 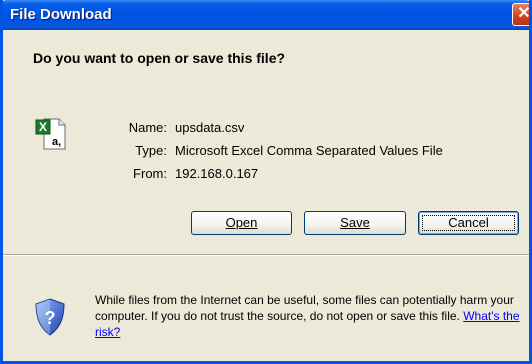 What do you see at coordinates (267, 15) in the screenshot?
I see `title-bar: File Download ✕` at bounding box center [267, 15].